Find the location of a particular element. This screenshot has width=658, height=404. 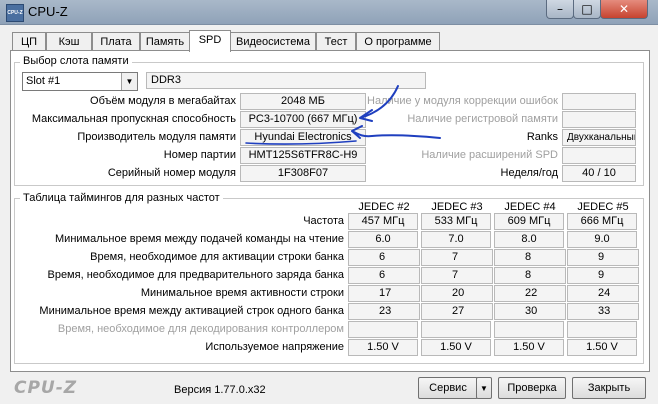

tab-graphics: Видеосистема is located at coordinates (273, 41).